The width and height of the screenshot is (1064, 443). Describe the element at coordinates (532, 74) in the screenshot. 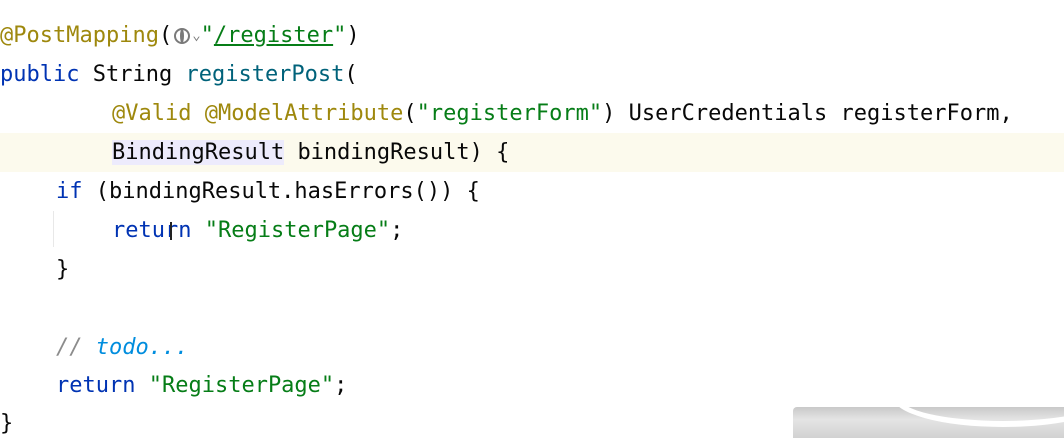

I see `code-line-2: public String registerPost(` at that location.